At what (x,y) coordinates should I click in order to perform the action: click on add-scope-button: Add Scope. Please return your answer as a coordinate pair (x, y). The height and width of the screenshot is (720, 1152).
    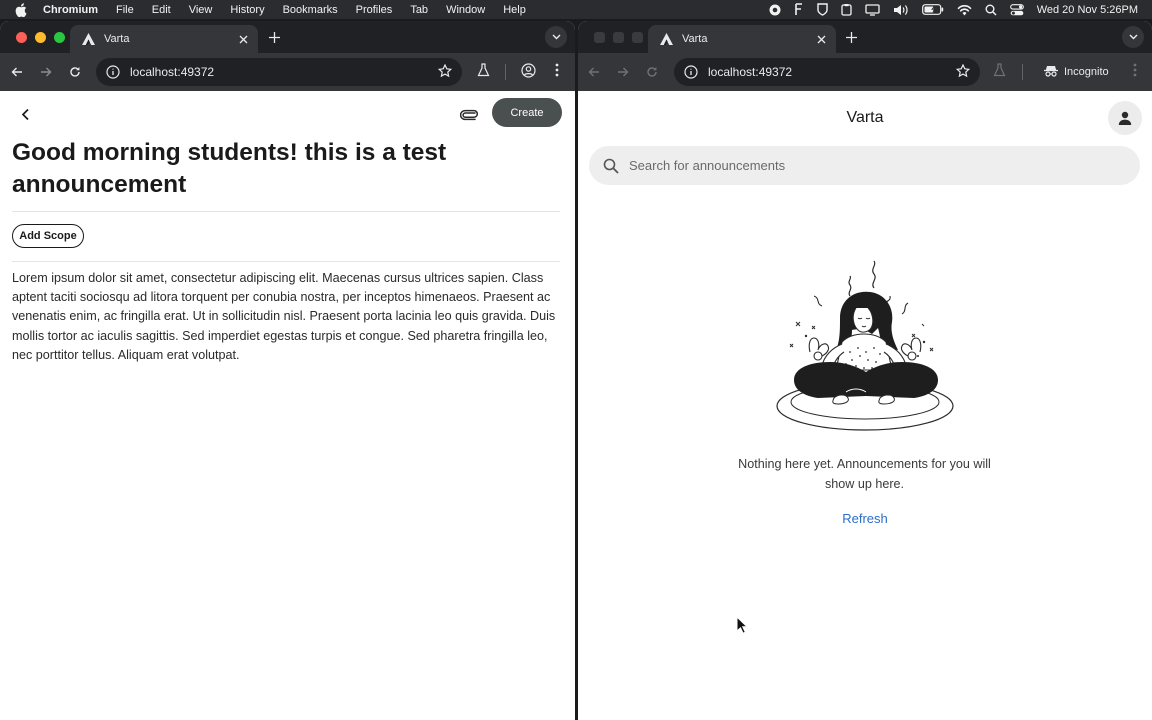
    Looking at the image, I should click on (48, 236).